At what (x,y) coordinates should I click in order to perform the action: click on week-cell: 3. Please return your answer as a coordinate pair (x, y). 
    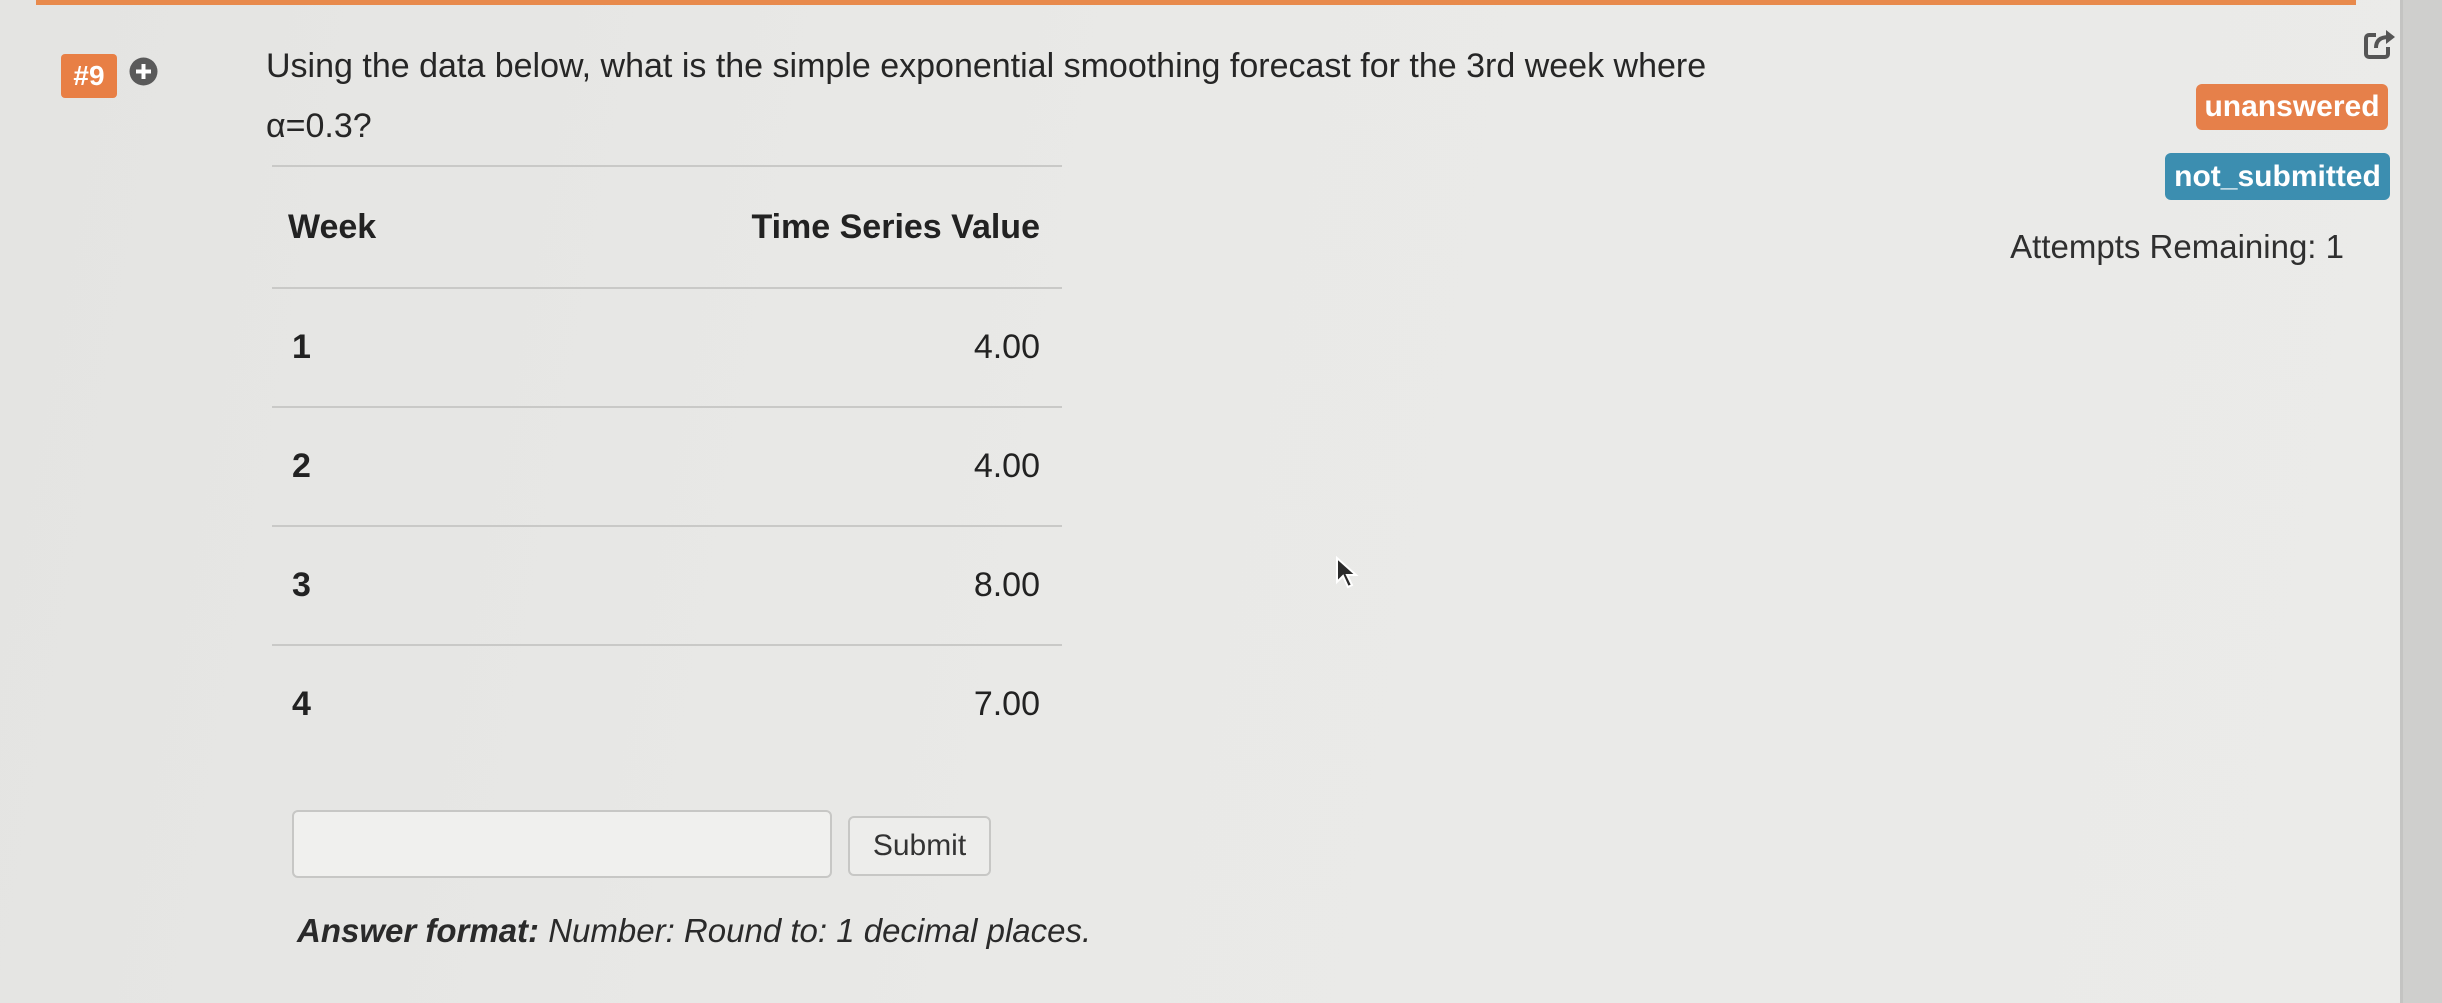
    Looking at the image, I should click on (301, 585).